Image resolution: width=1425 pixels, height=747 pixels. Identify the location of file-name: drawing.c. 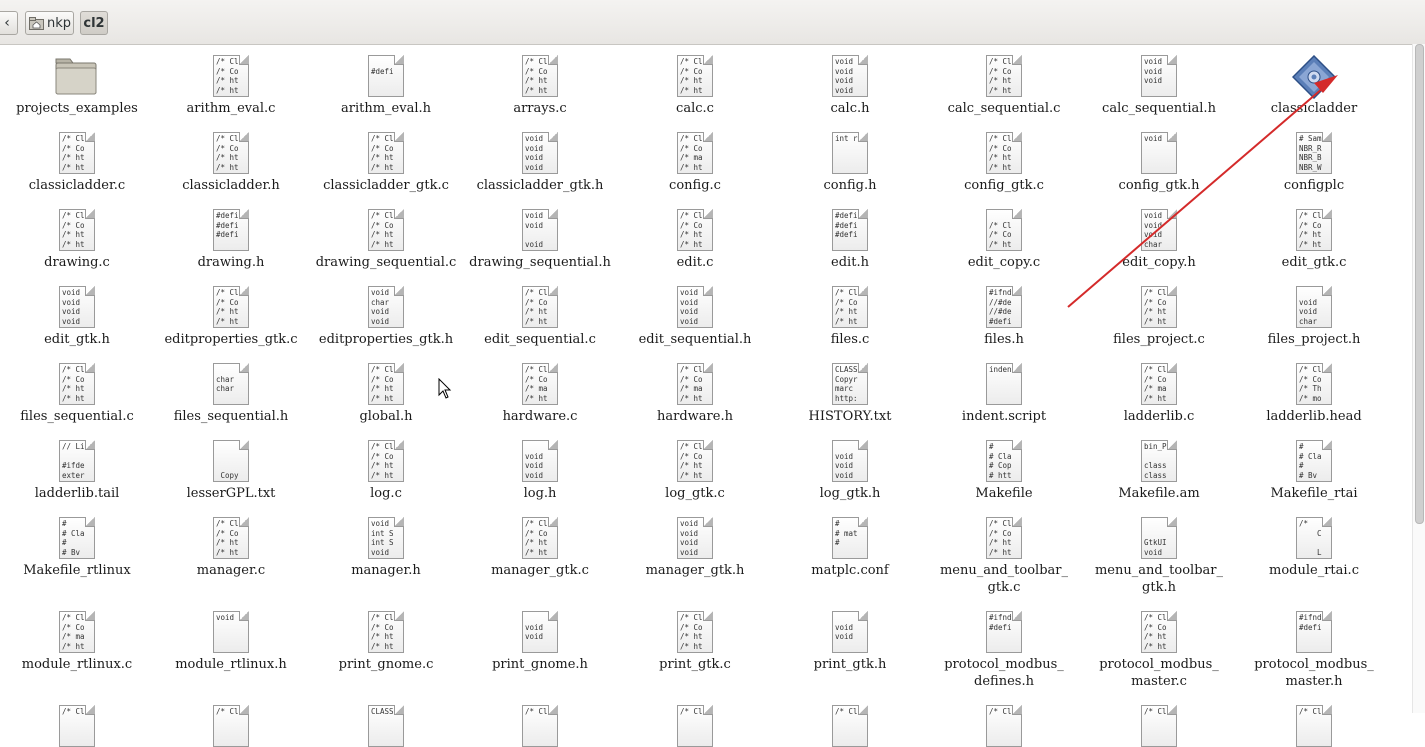
(77, 262).